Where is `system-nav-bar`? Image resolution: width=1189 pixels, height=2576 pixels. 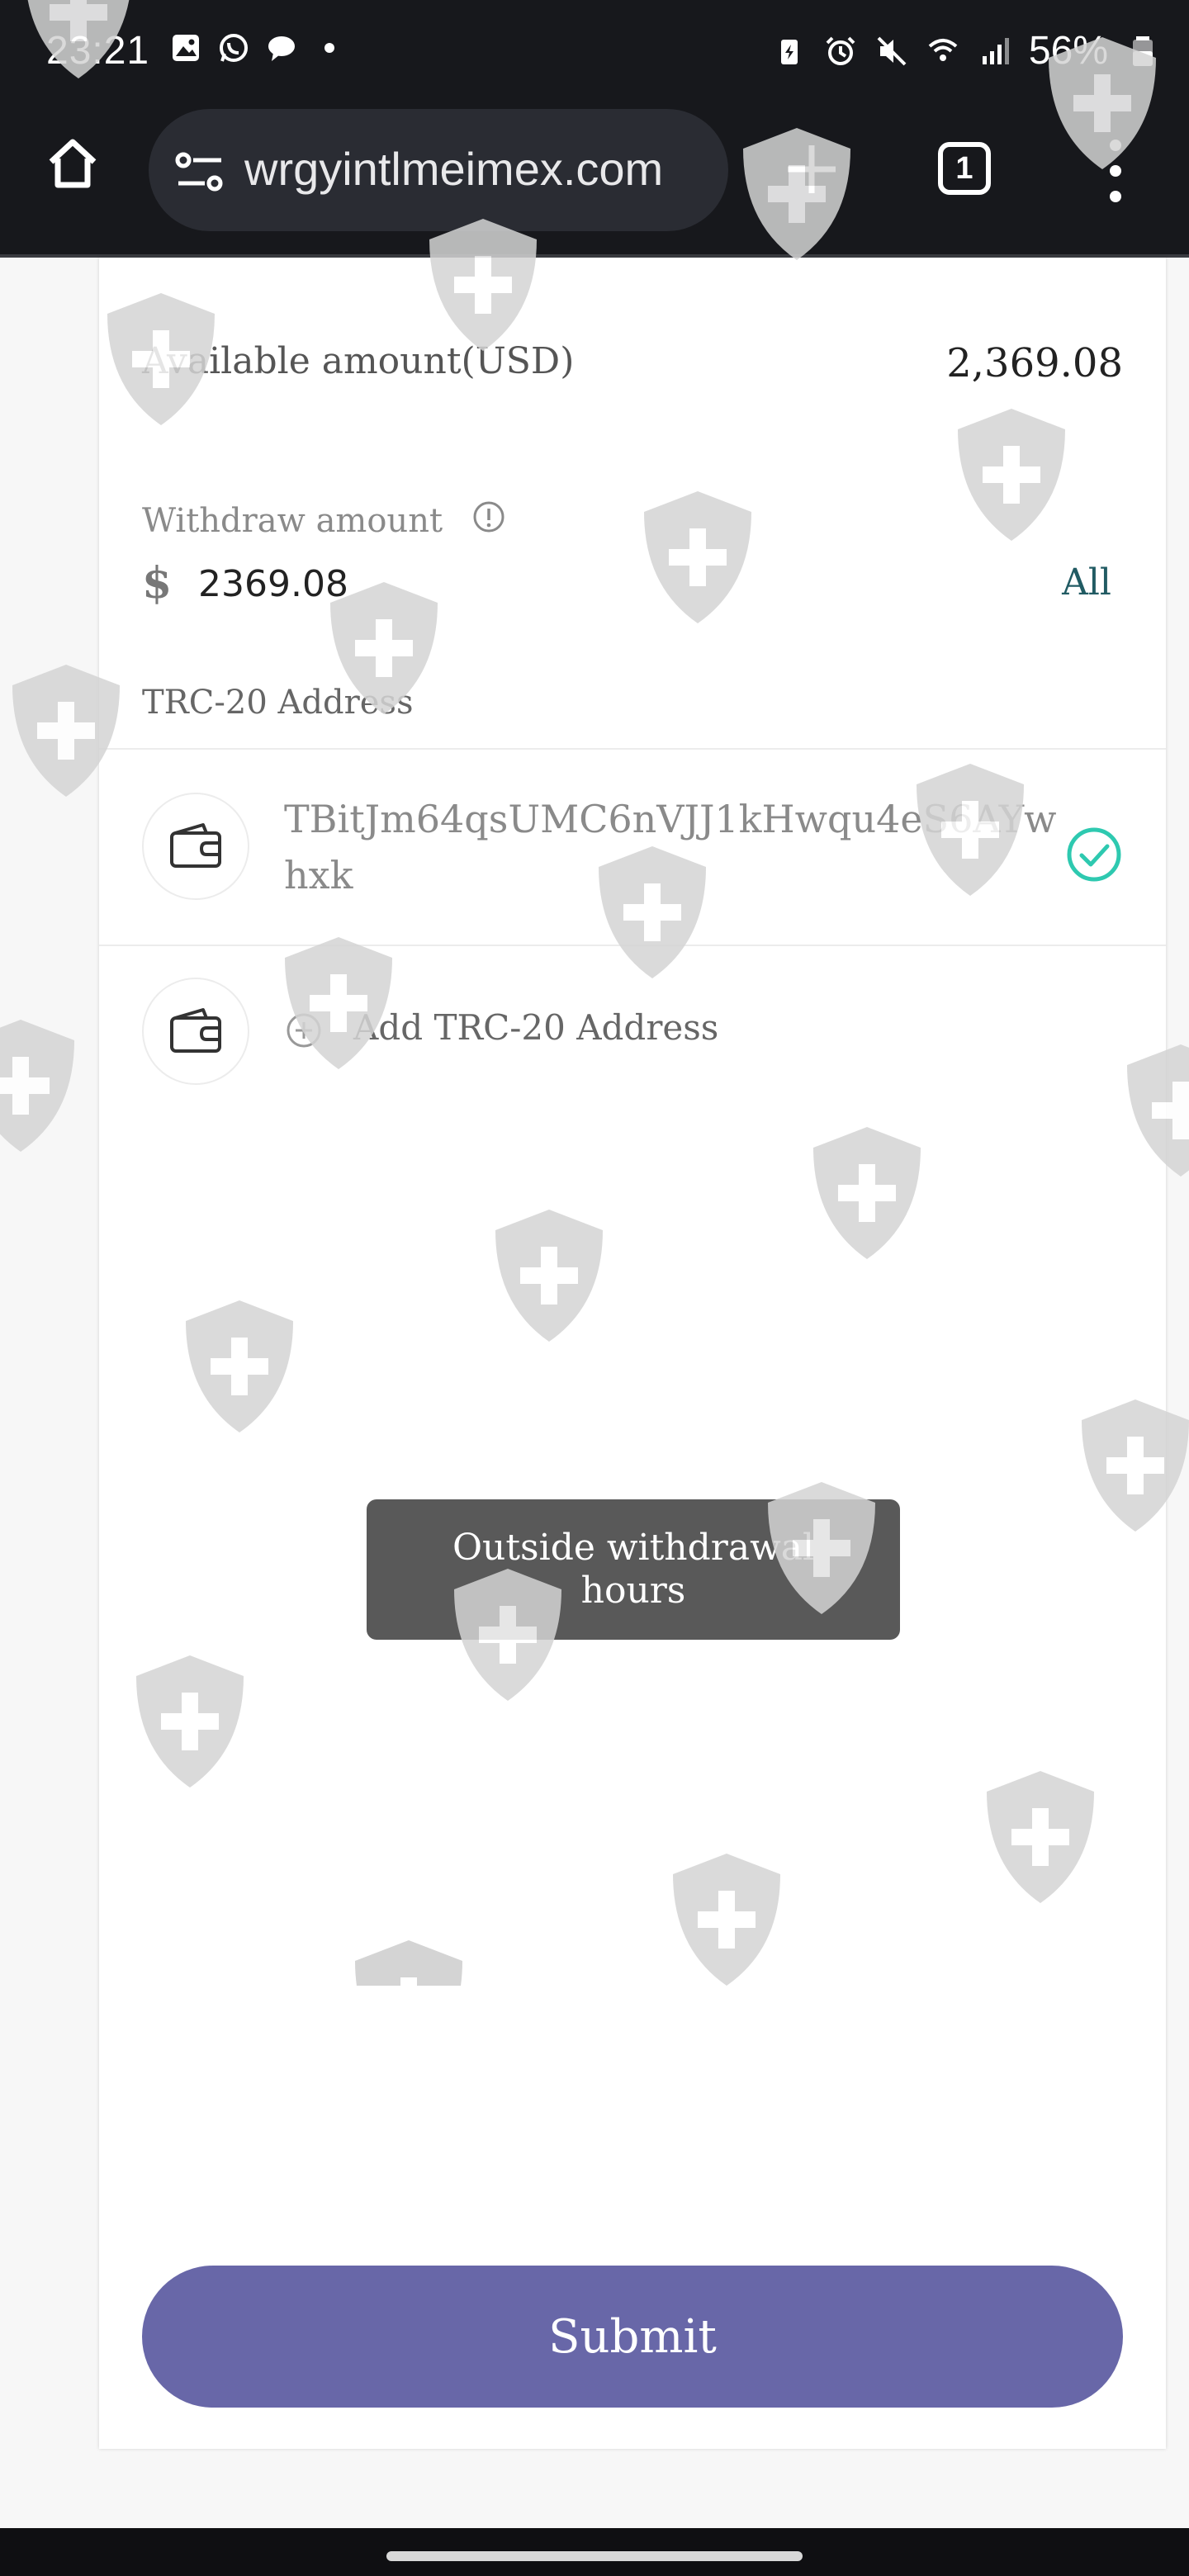 system-nav-bar is located at coordinates (594, 2552).